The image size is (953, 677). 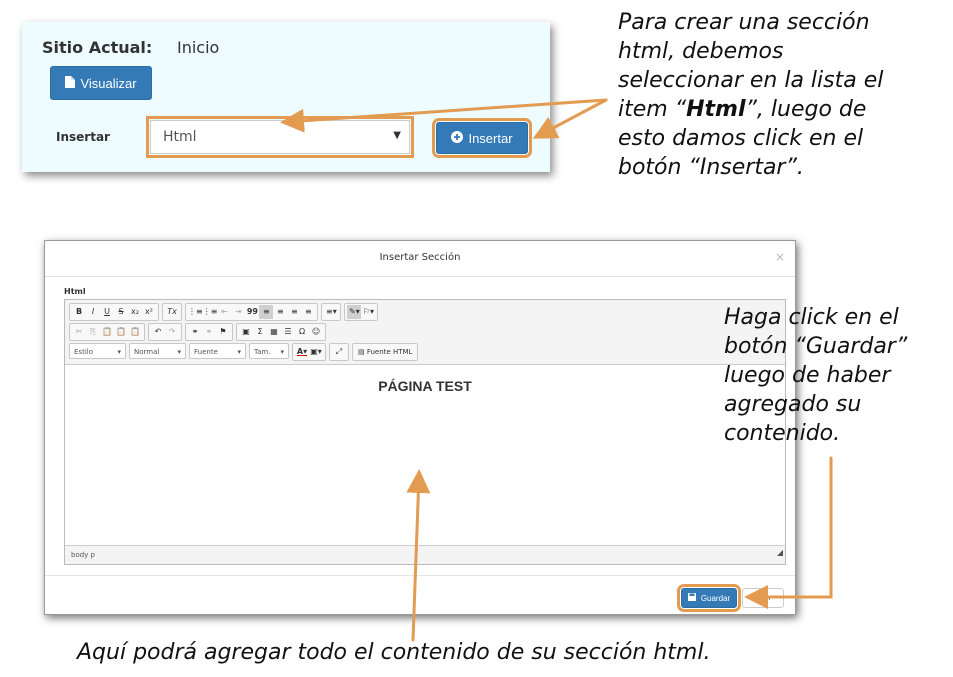 I want to click on align-right-button: ≡, so click(x=294, y=312).